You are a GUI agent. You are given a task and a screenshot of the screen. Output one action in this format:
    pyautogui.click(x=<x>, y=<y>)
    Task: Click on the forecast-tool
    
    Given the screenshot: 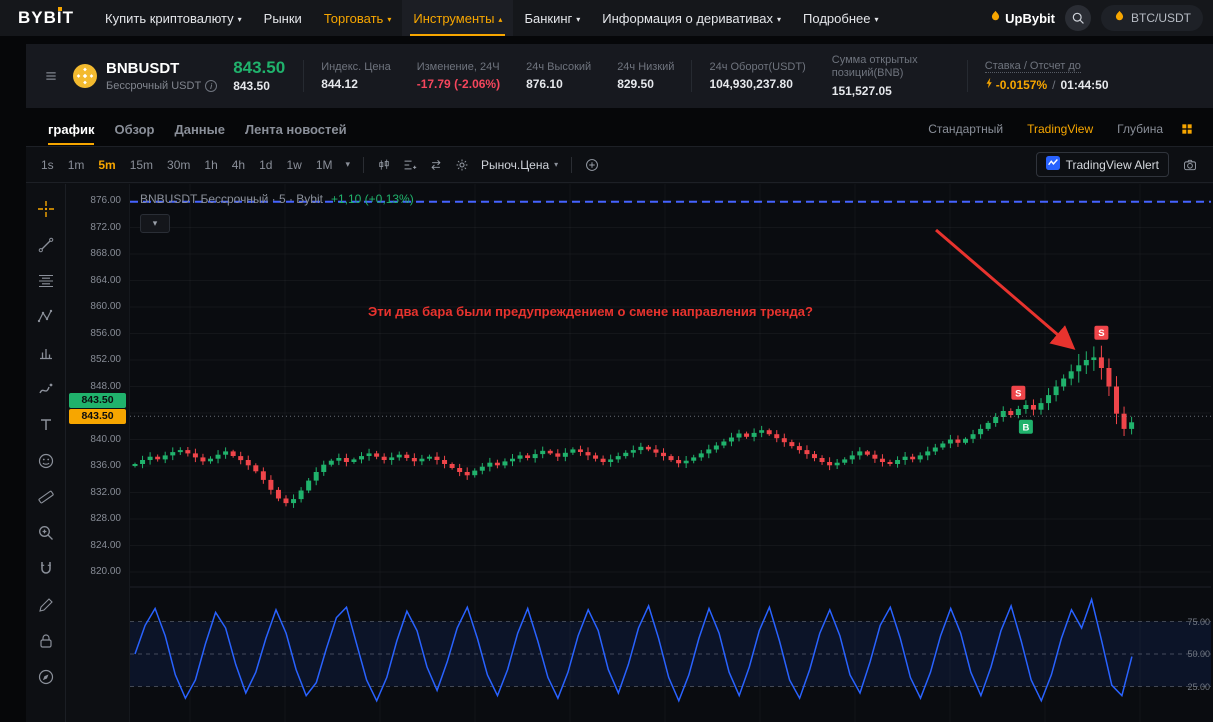 What is the action you would take?
    pyautogui.click(x=46, y=353)
    